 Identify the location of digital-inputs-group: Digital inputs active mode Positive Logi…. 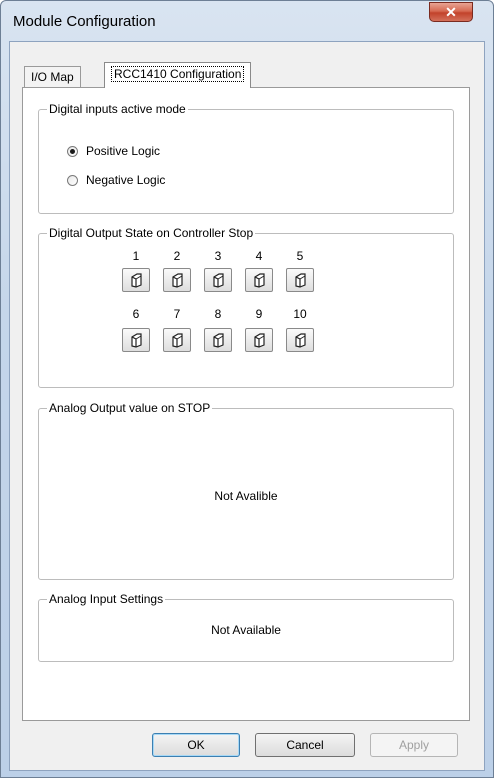
(246, 158).